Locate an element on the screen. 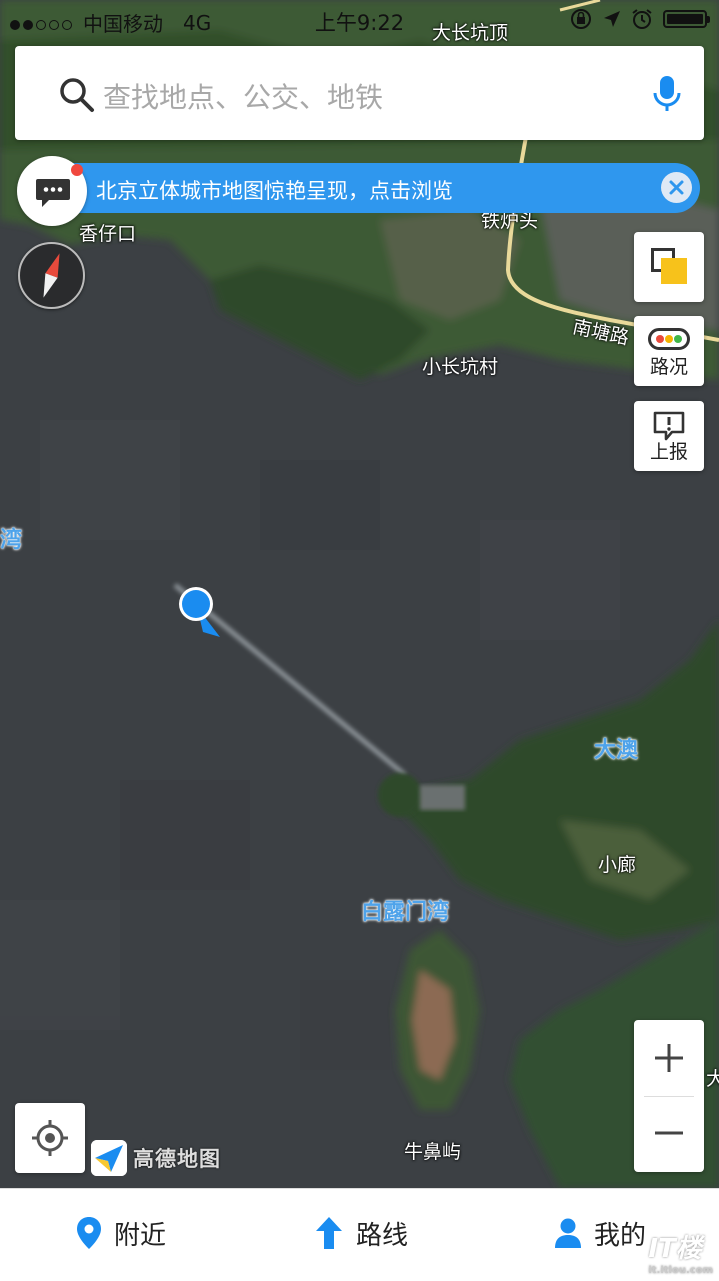 The width and height of the screenshot is (719, 1281). location-pin-icon is located at coordinates (89, 1233).